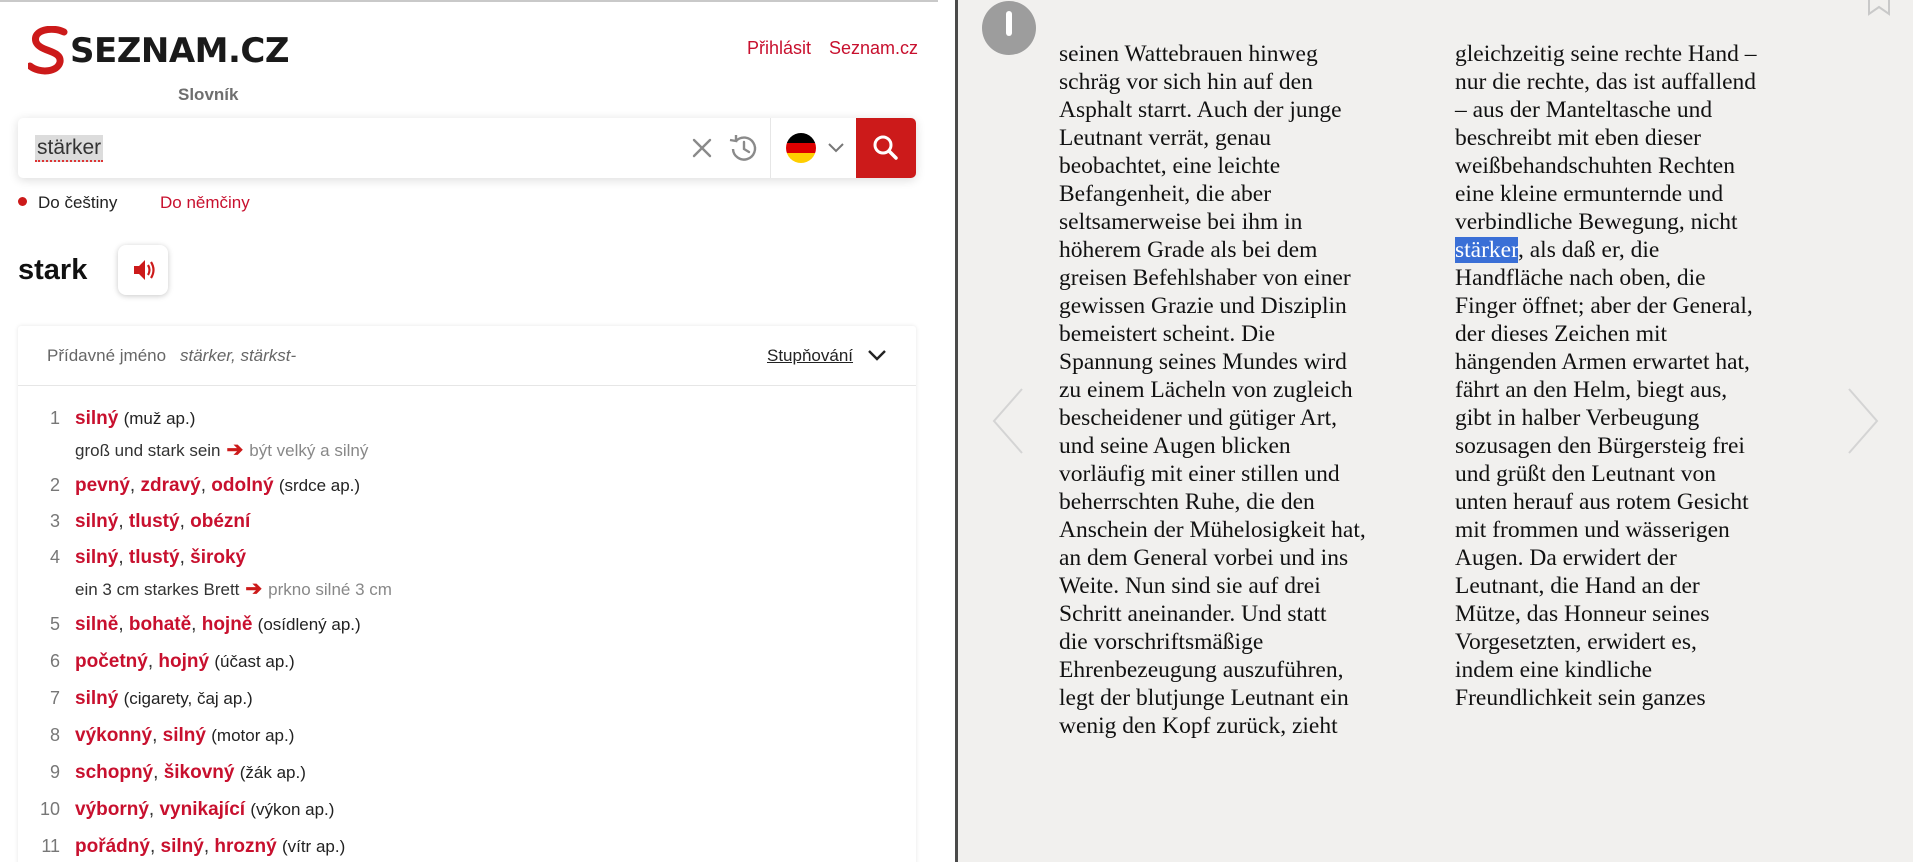  I want to click on pane-divider, so click(956, 431).